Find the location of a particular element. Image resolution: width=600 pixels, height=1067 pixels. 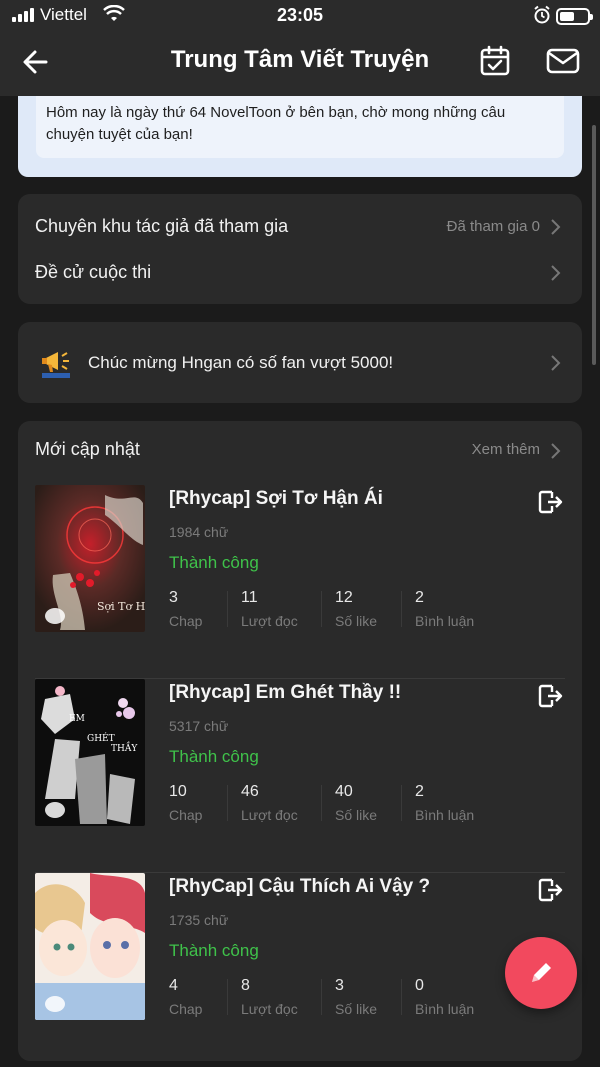

stat-value: 46 is located at coordinates (250, 791).